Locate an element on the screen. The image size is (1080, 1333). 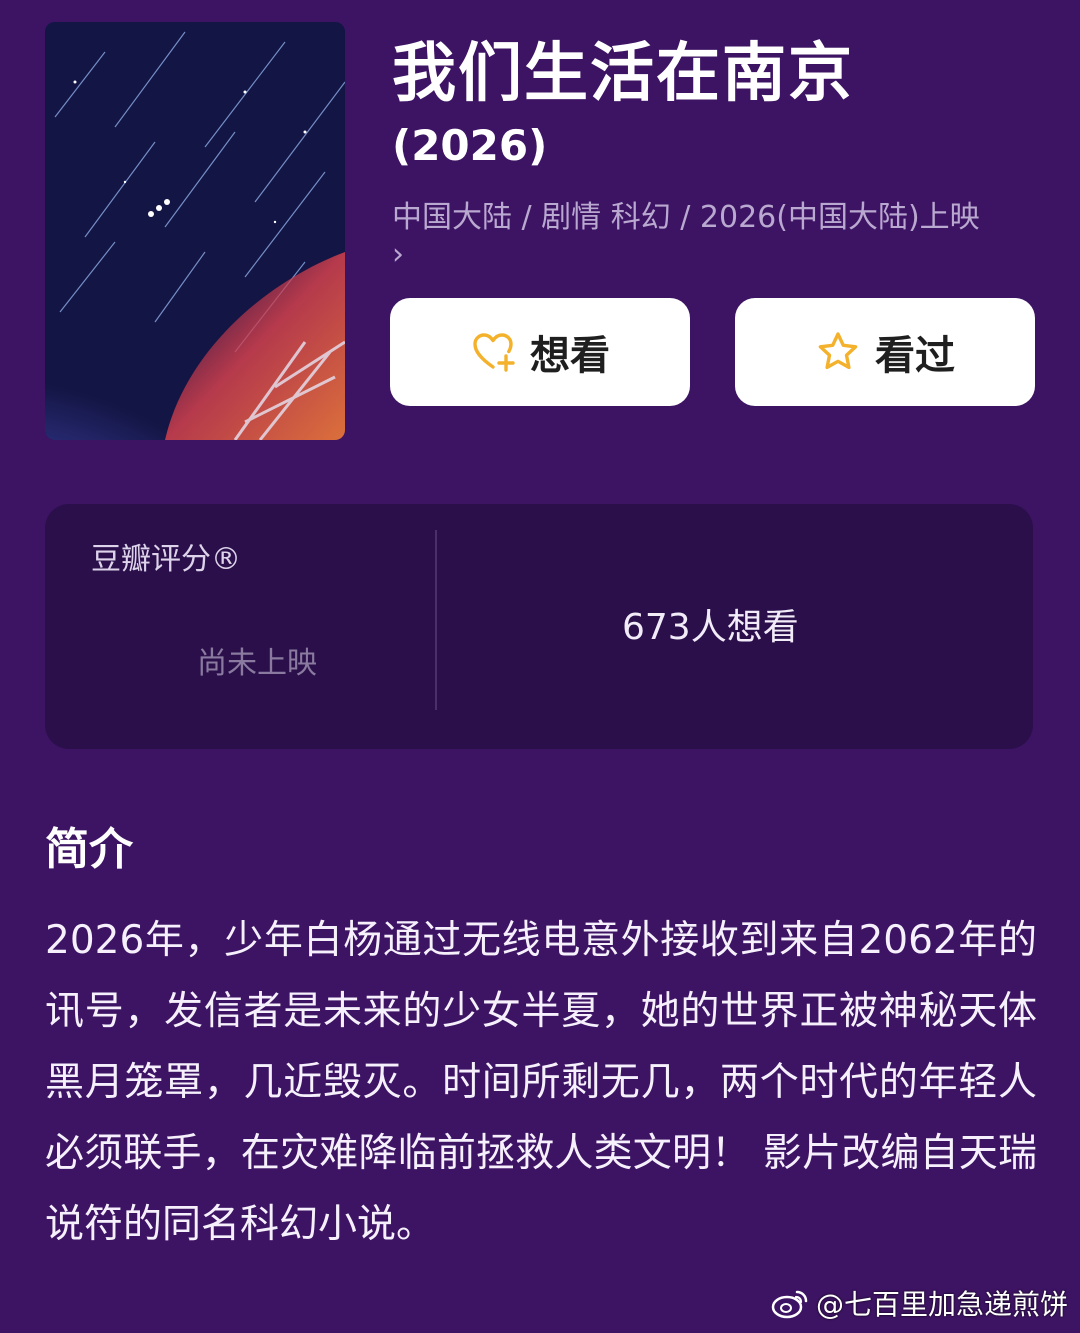
movie-poster is located at coordinates (195, 231).